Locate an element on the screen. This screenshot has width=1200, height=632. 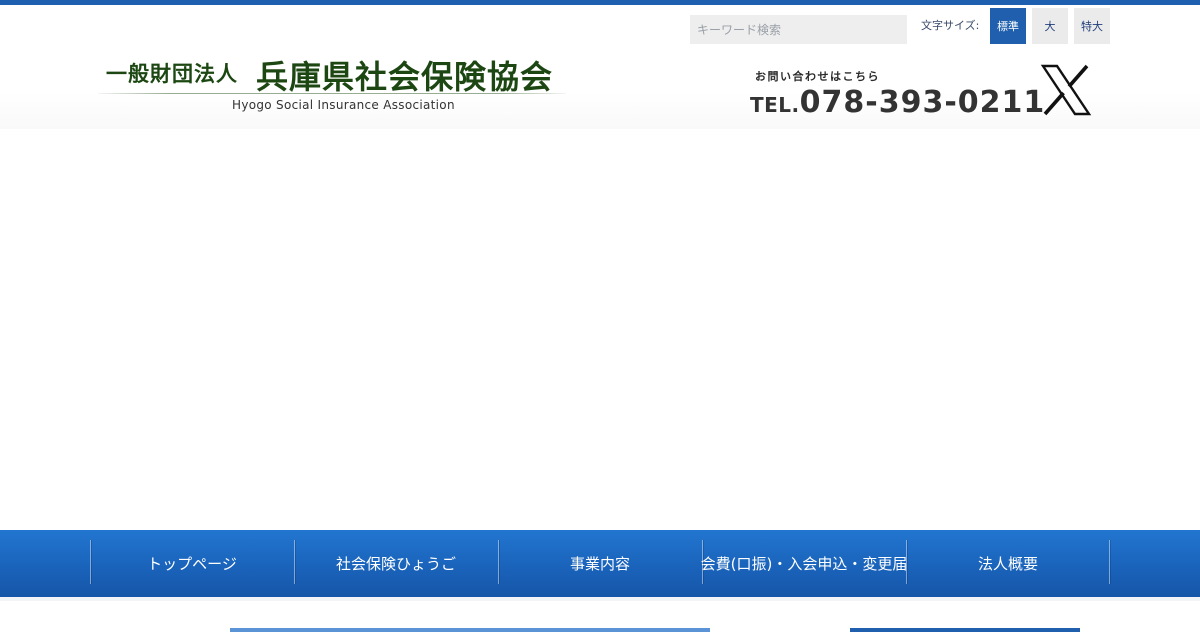
nav-item-label: 法人概要 is located at coordinates (1007, 564).